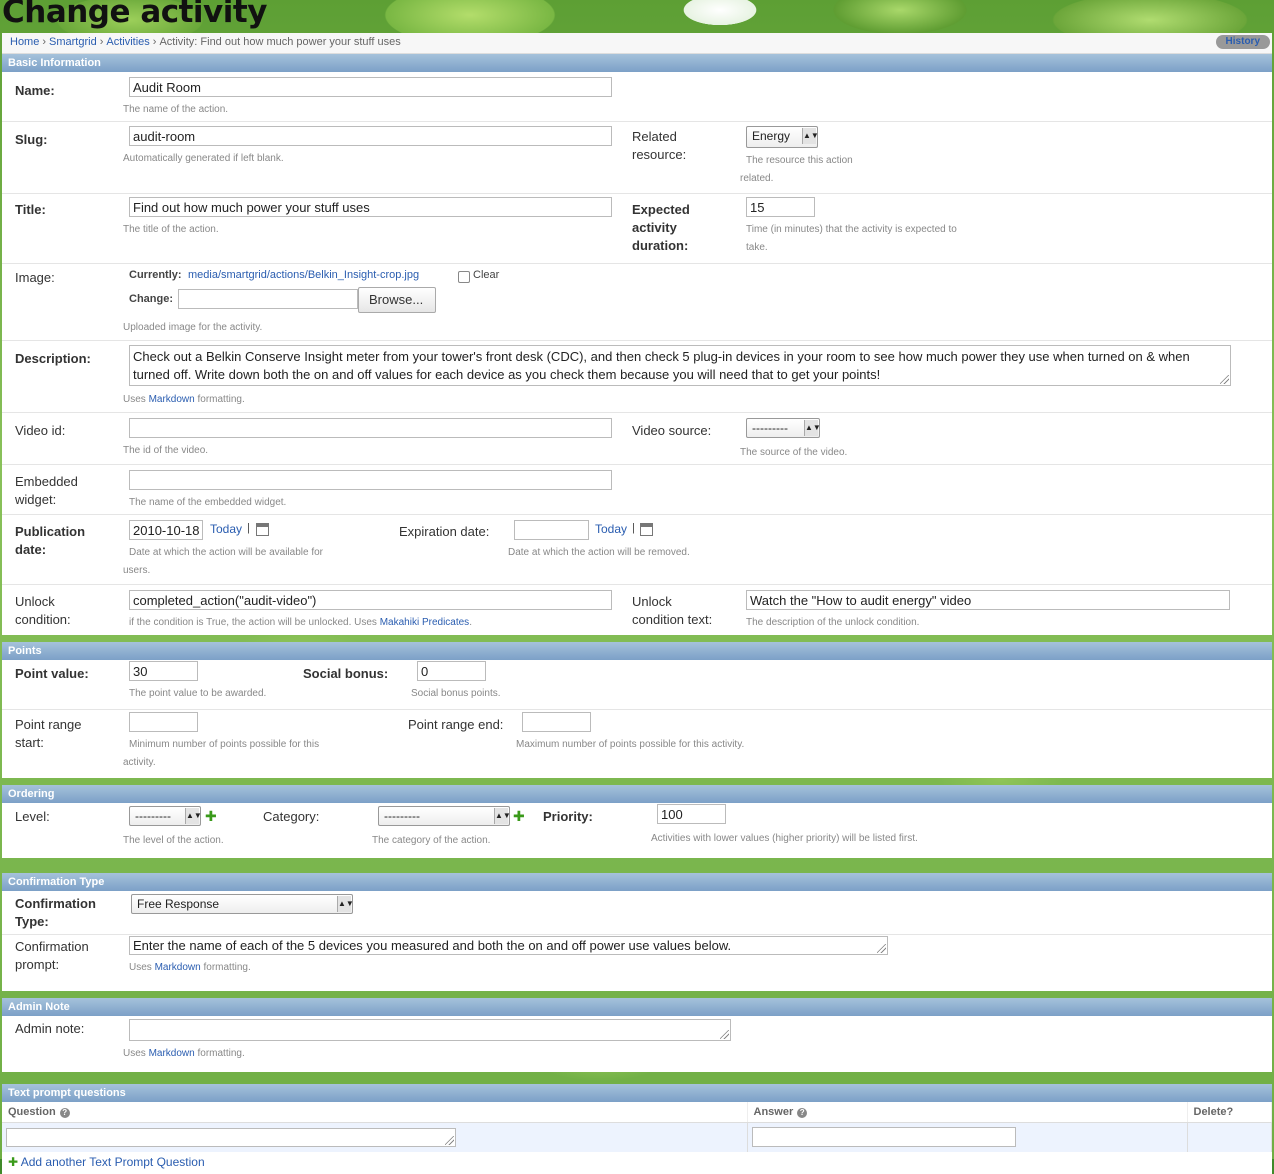 Image resolution: width=1274 pixels, height=1174 pixels. Describe the element at coordinates (43, 619) in the screenshot. I see `unlock-condition-label-2: condition:` at that location.